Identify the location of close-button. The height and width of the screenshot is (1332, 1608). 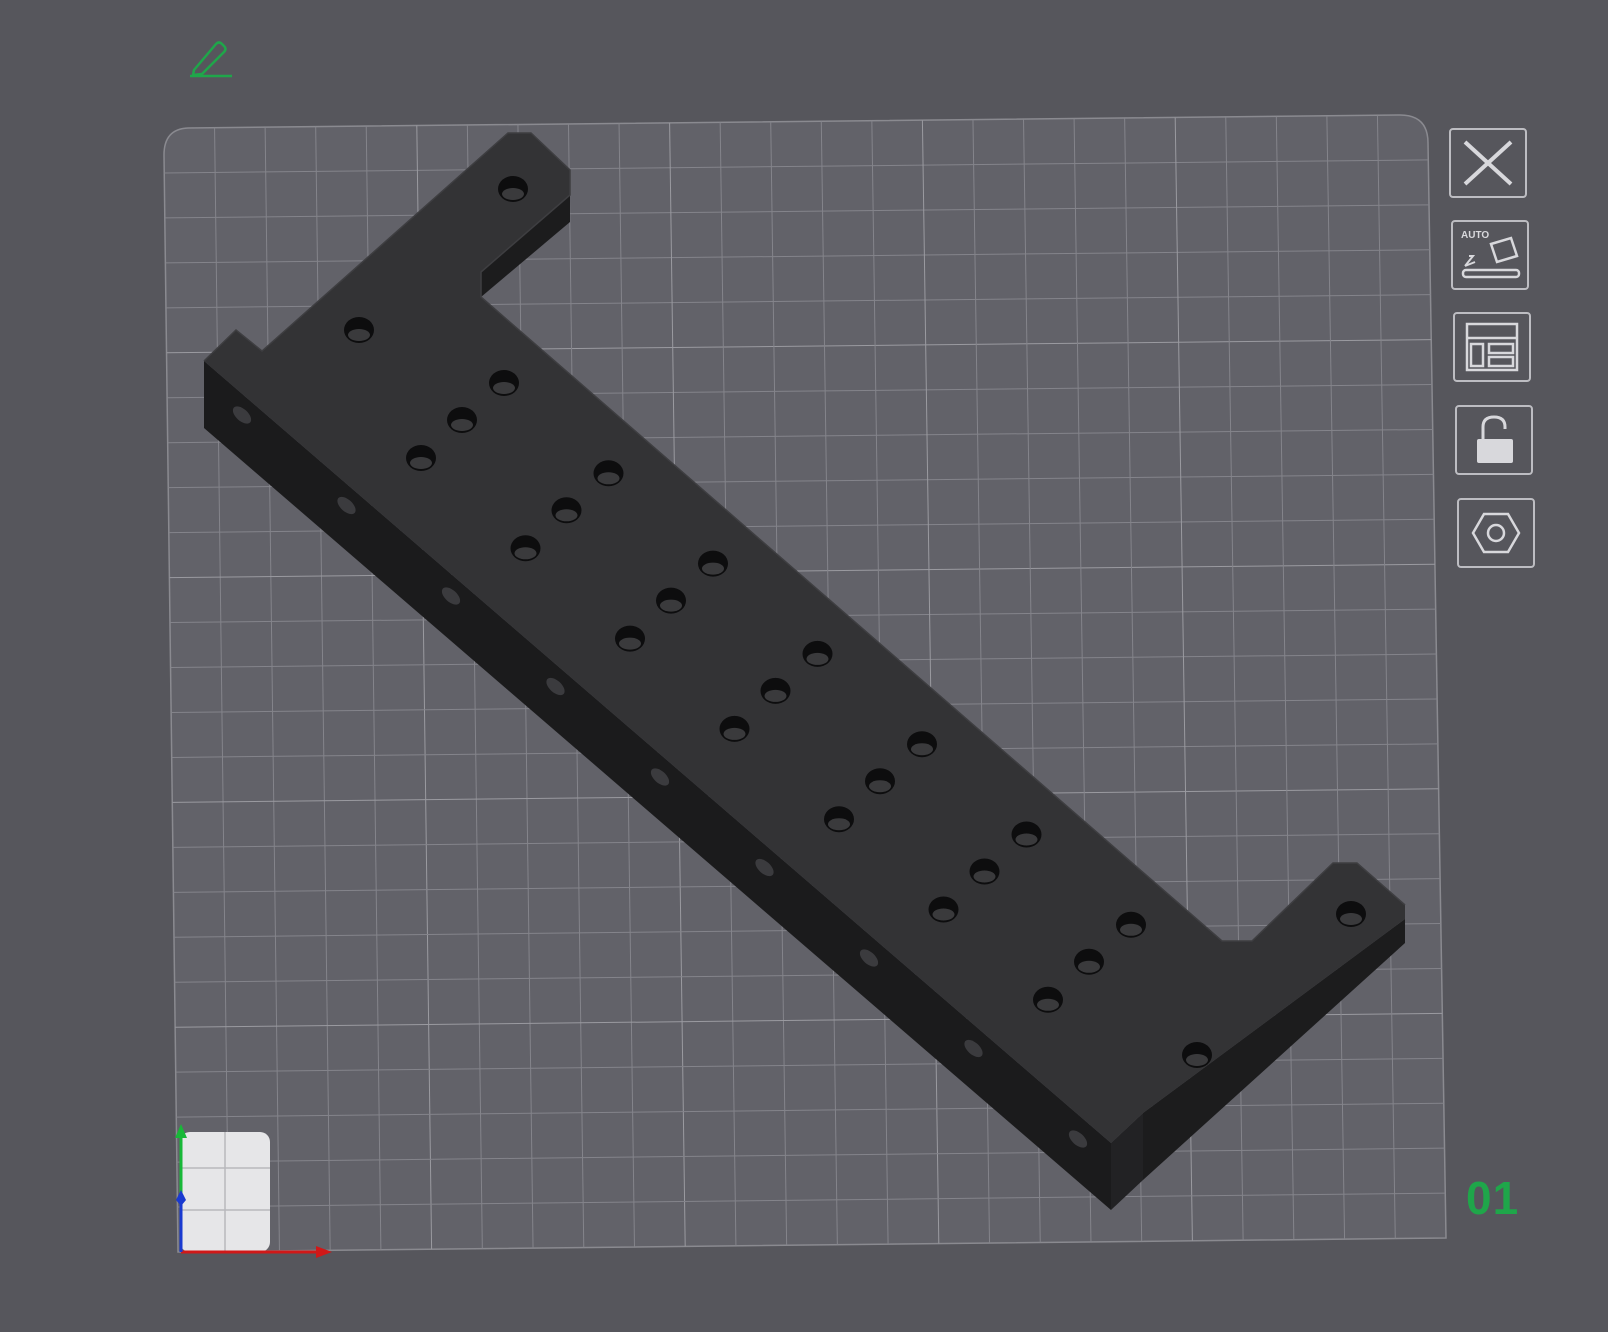
(1488, 163).